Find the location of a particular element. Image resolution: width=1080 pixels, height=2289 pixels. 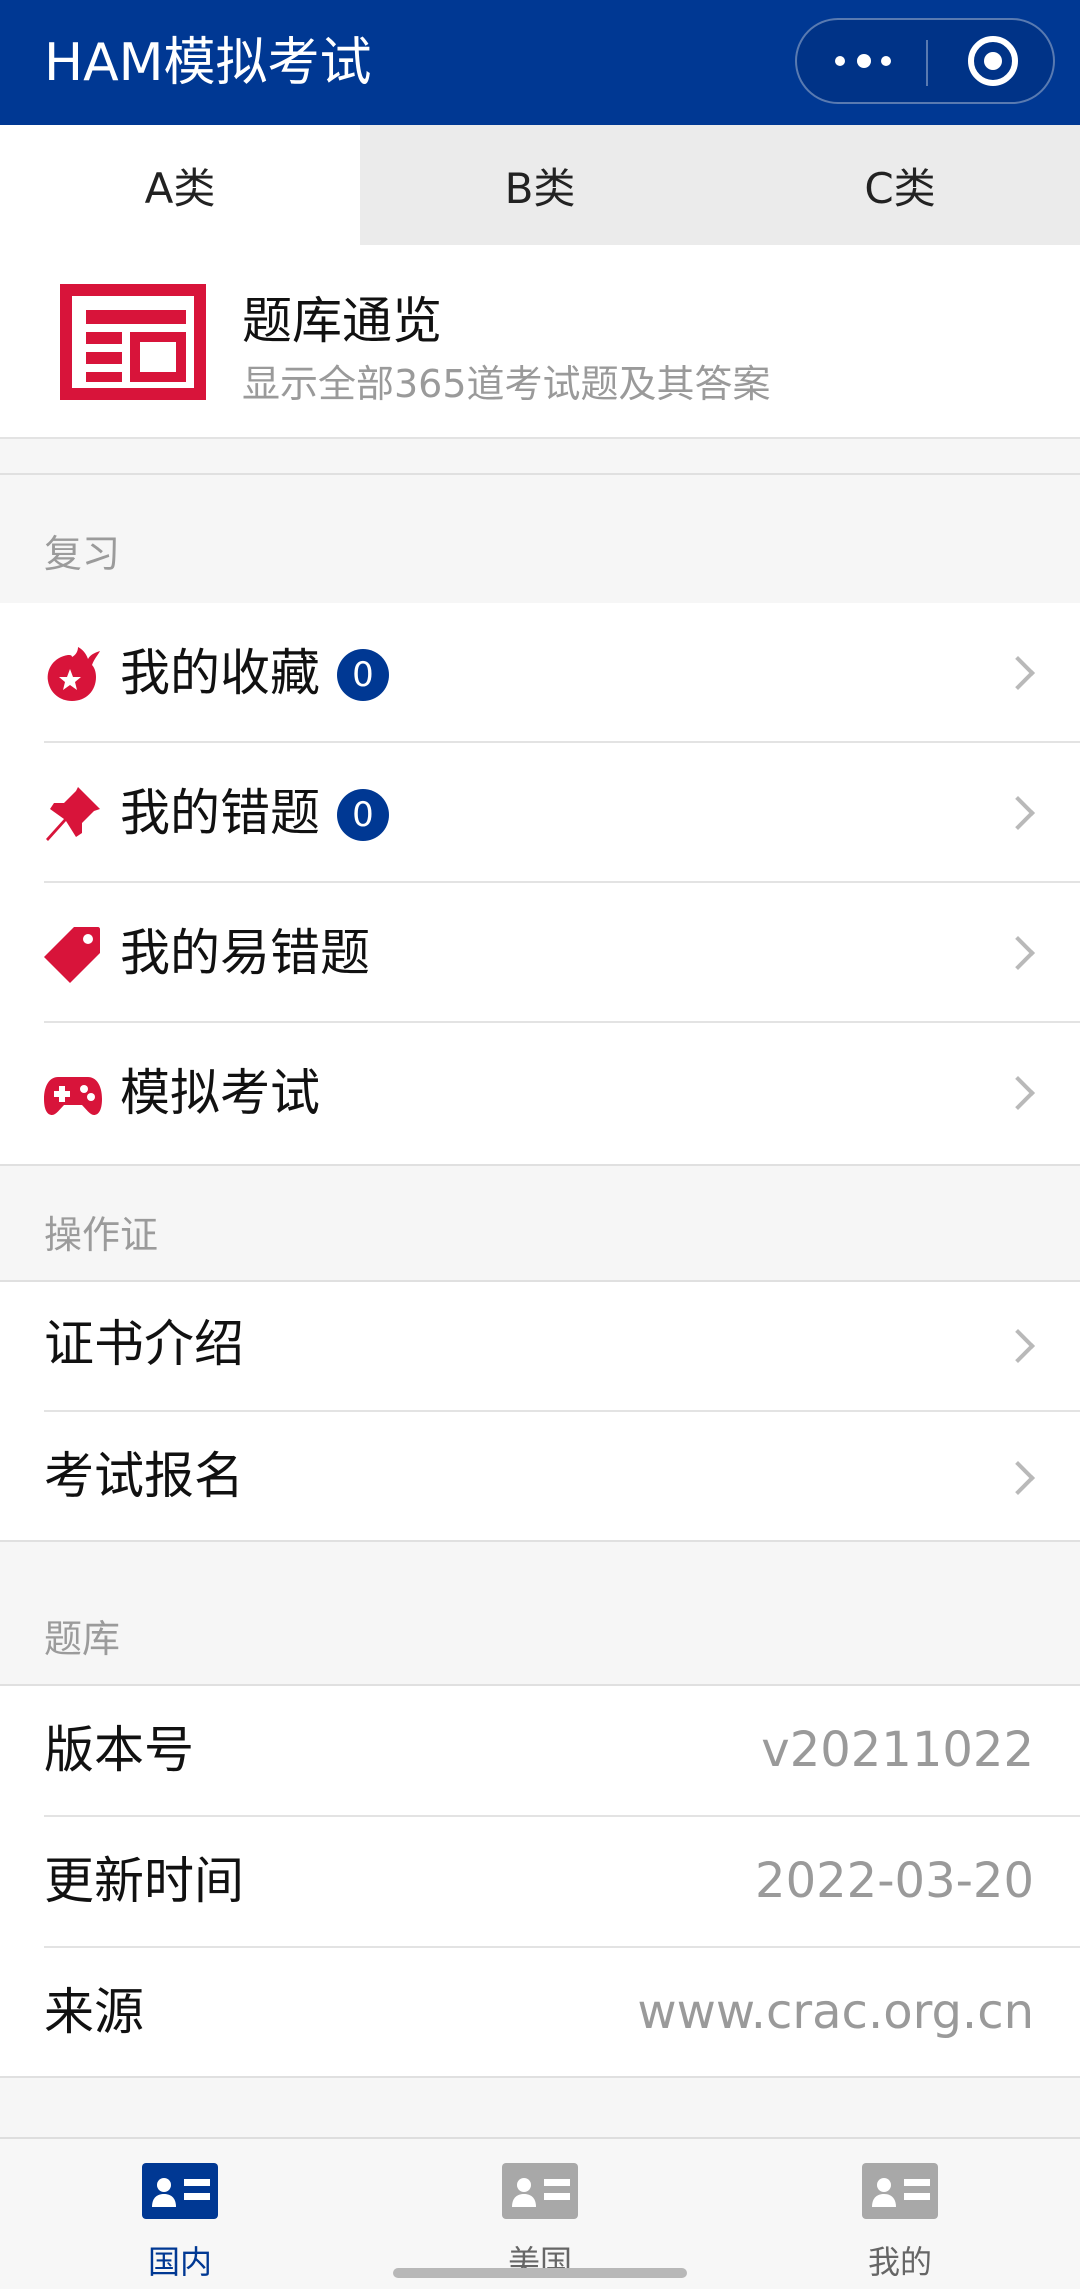

nav-label: 我的 is located at coordinates (899, 2262).